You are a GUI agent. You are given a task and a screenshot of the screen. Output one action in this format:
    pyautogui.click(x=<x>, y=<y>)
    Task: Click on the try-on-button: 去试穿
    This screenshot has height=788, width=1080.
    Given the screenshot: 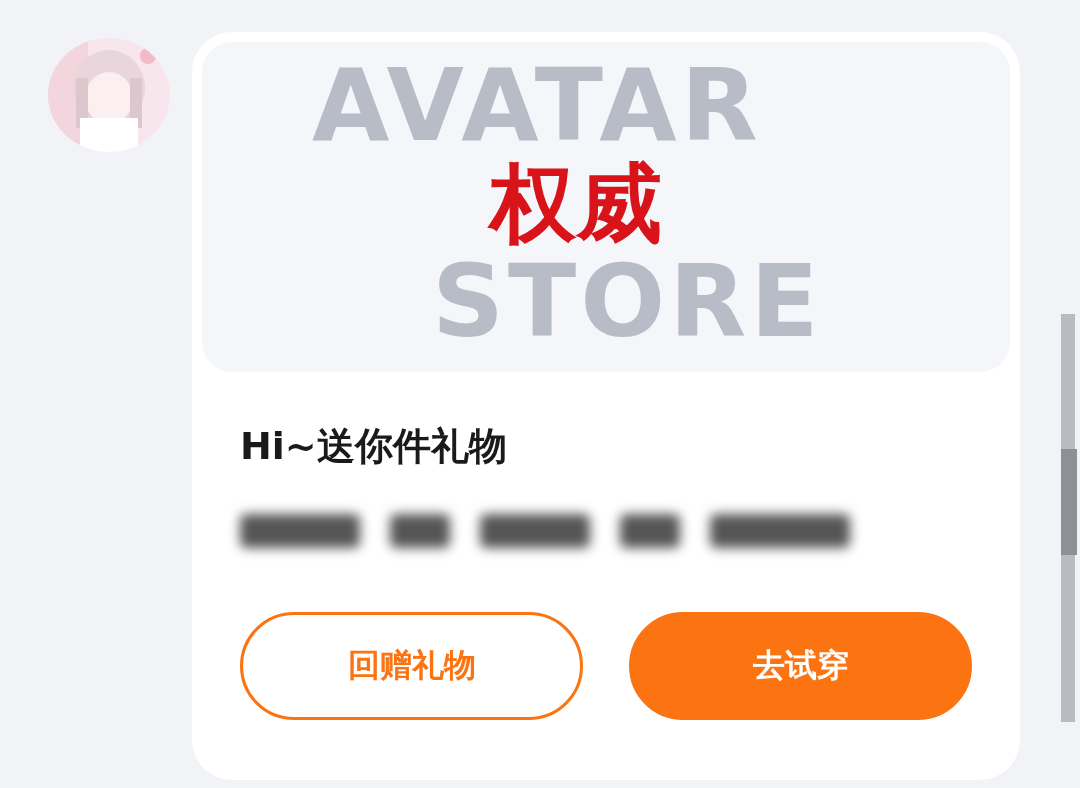 What is the action you would take?
    pyautogui.click(x=800, y=665)
    